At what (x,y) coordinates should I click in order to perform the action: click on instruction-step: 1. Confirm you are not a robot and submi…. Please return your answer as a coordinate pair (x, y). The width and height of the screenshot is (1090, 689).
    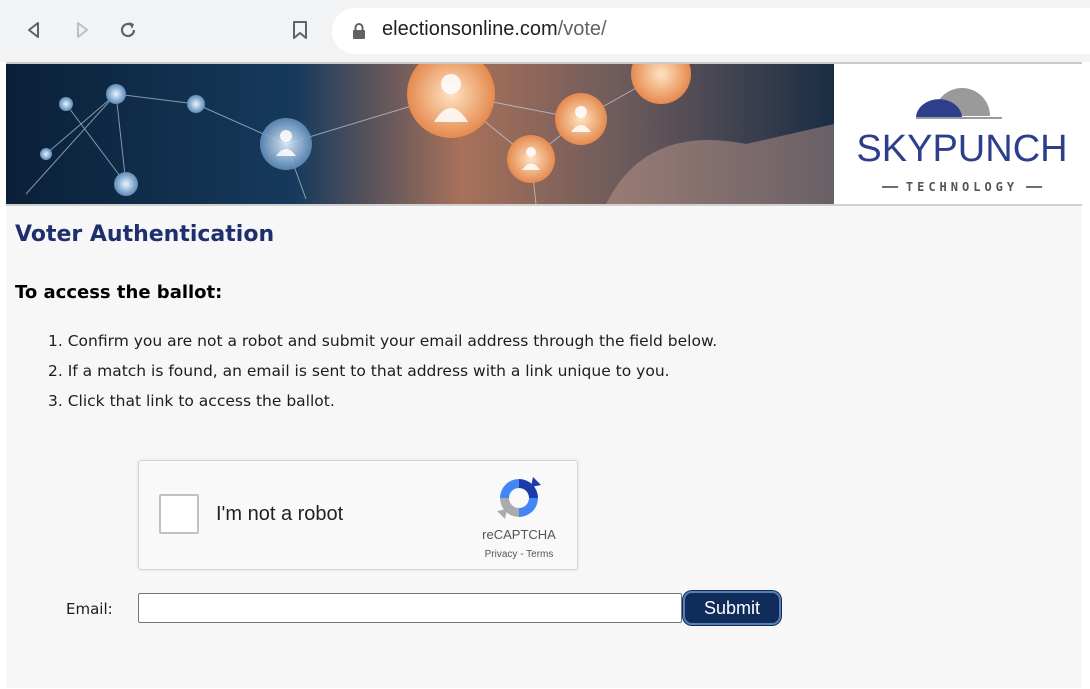
    Looking at the image, I should click on (383, 341).